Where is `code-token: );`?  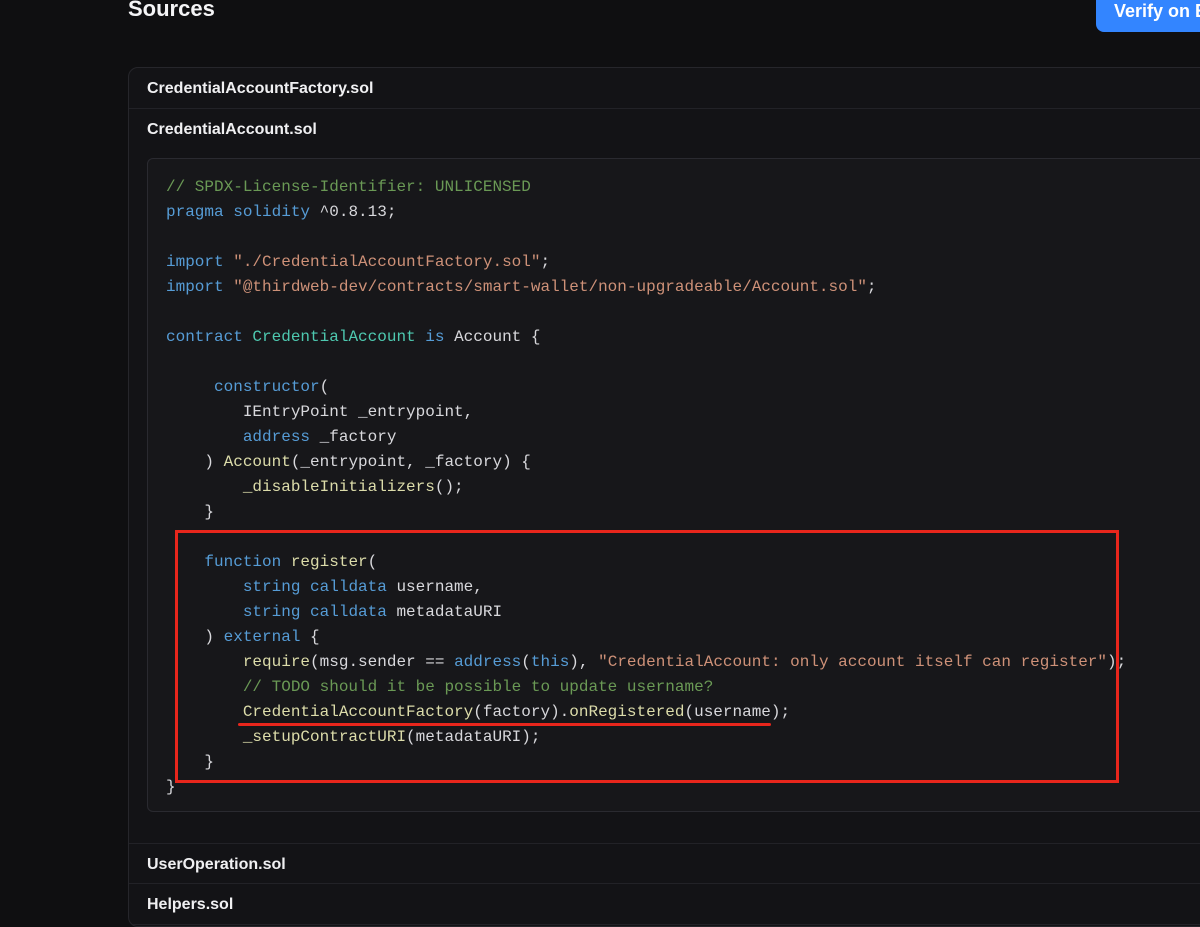
code-token: ); is located at coordinates (1117, 662).